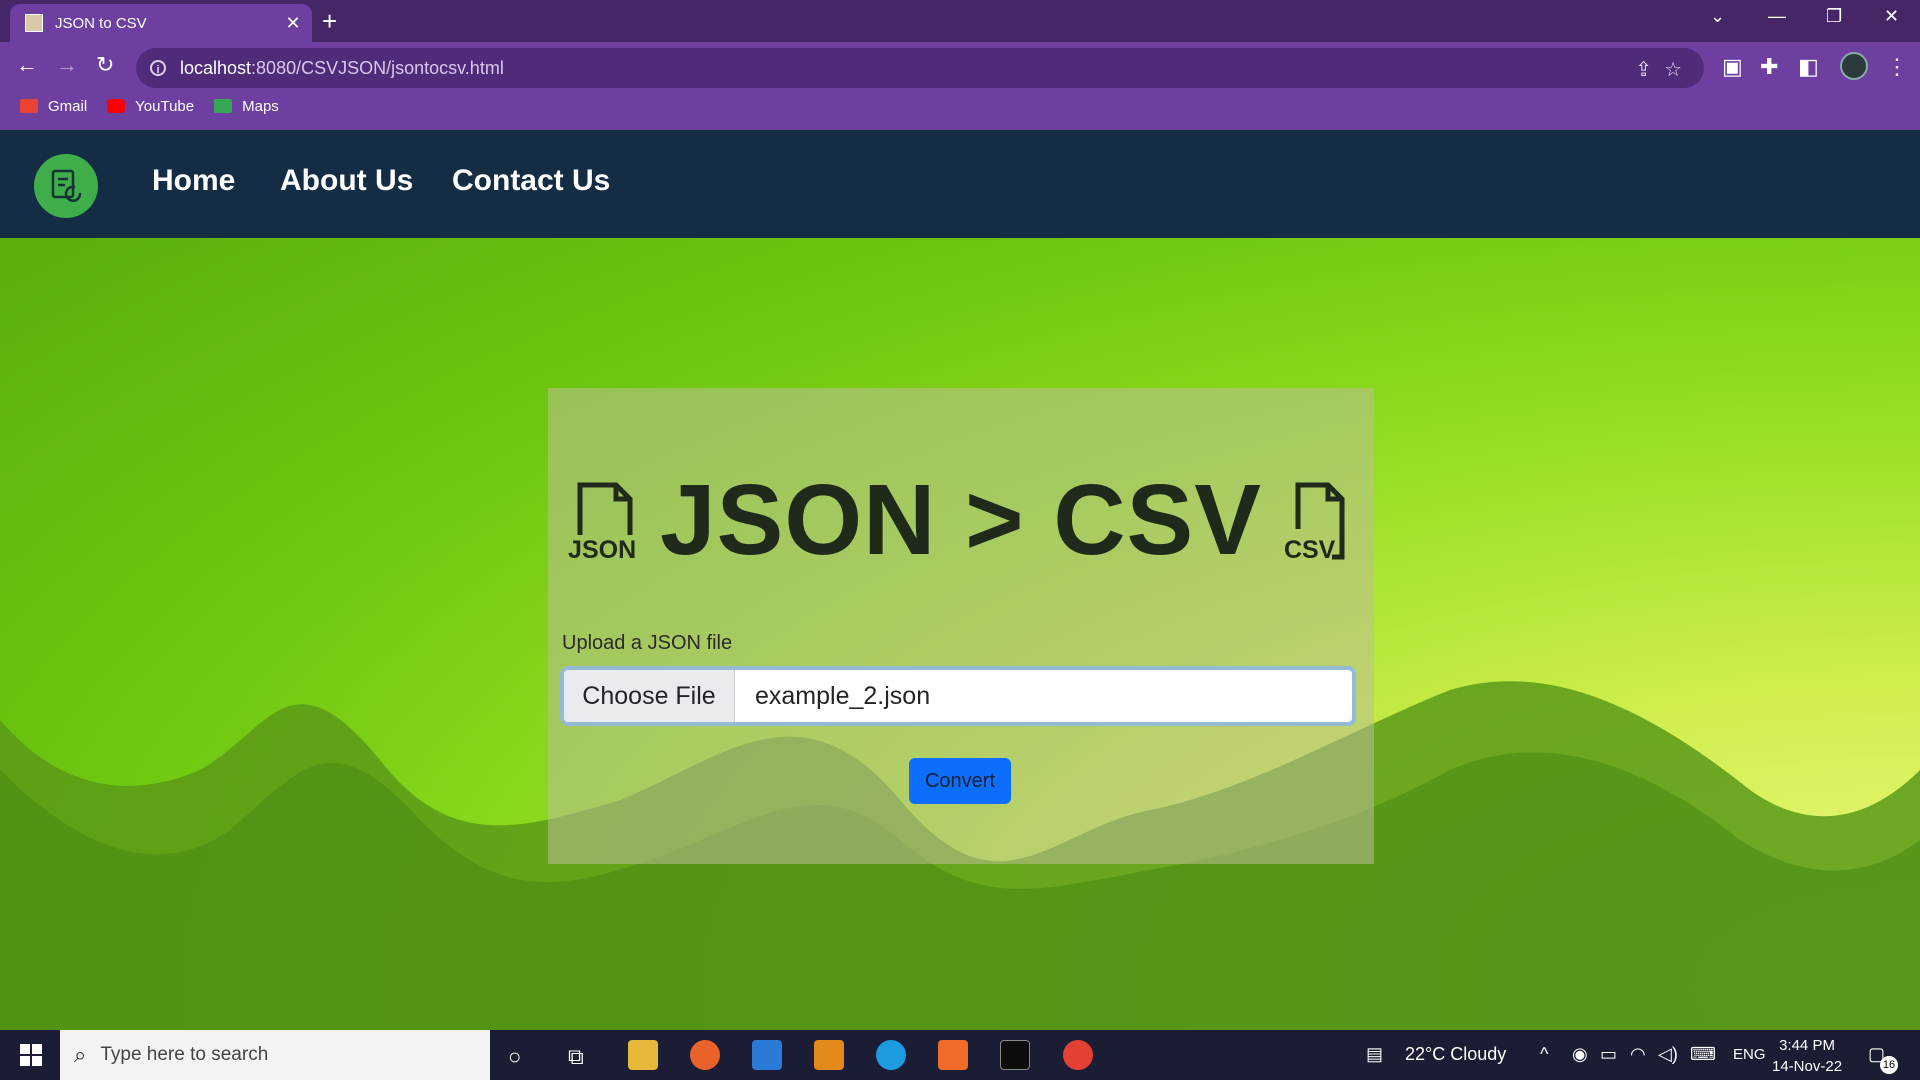  What do you see at coordinates (275, 1055) in the screenshot?
I see `taskbar-search: ⌕ Type here to search` at bounding box center [275, 1055].